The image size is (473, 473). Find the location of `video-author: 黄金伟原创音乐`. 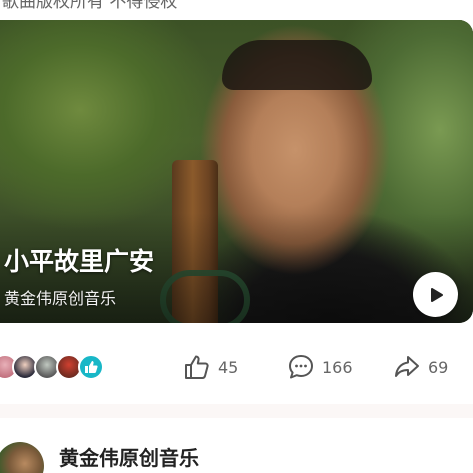

video-author: 黄金伟原创音乐 is located at coordinates (60, 297).